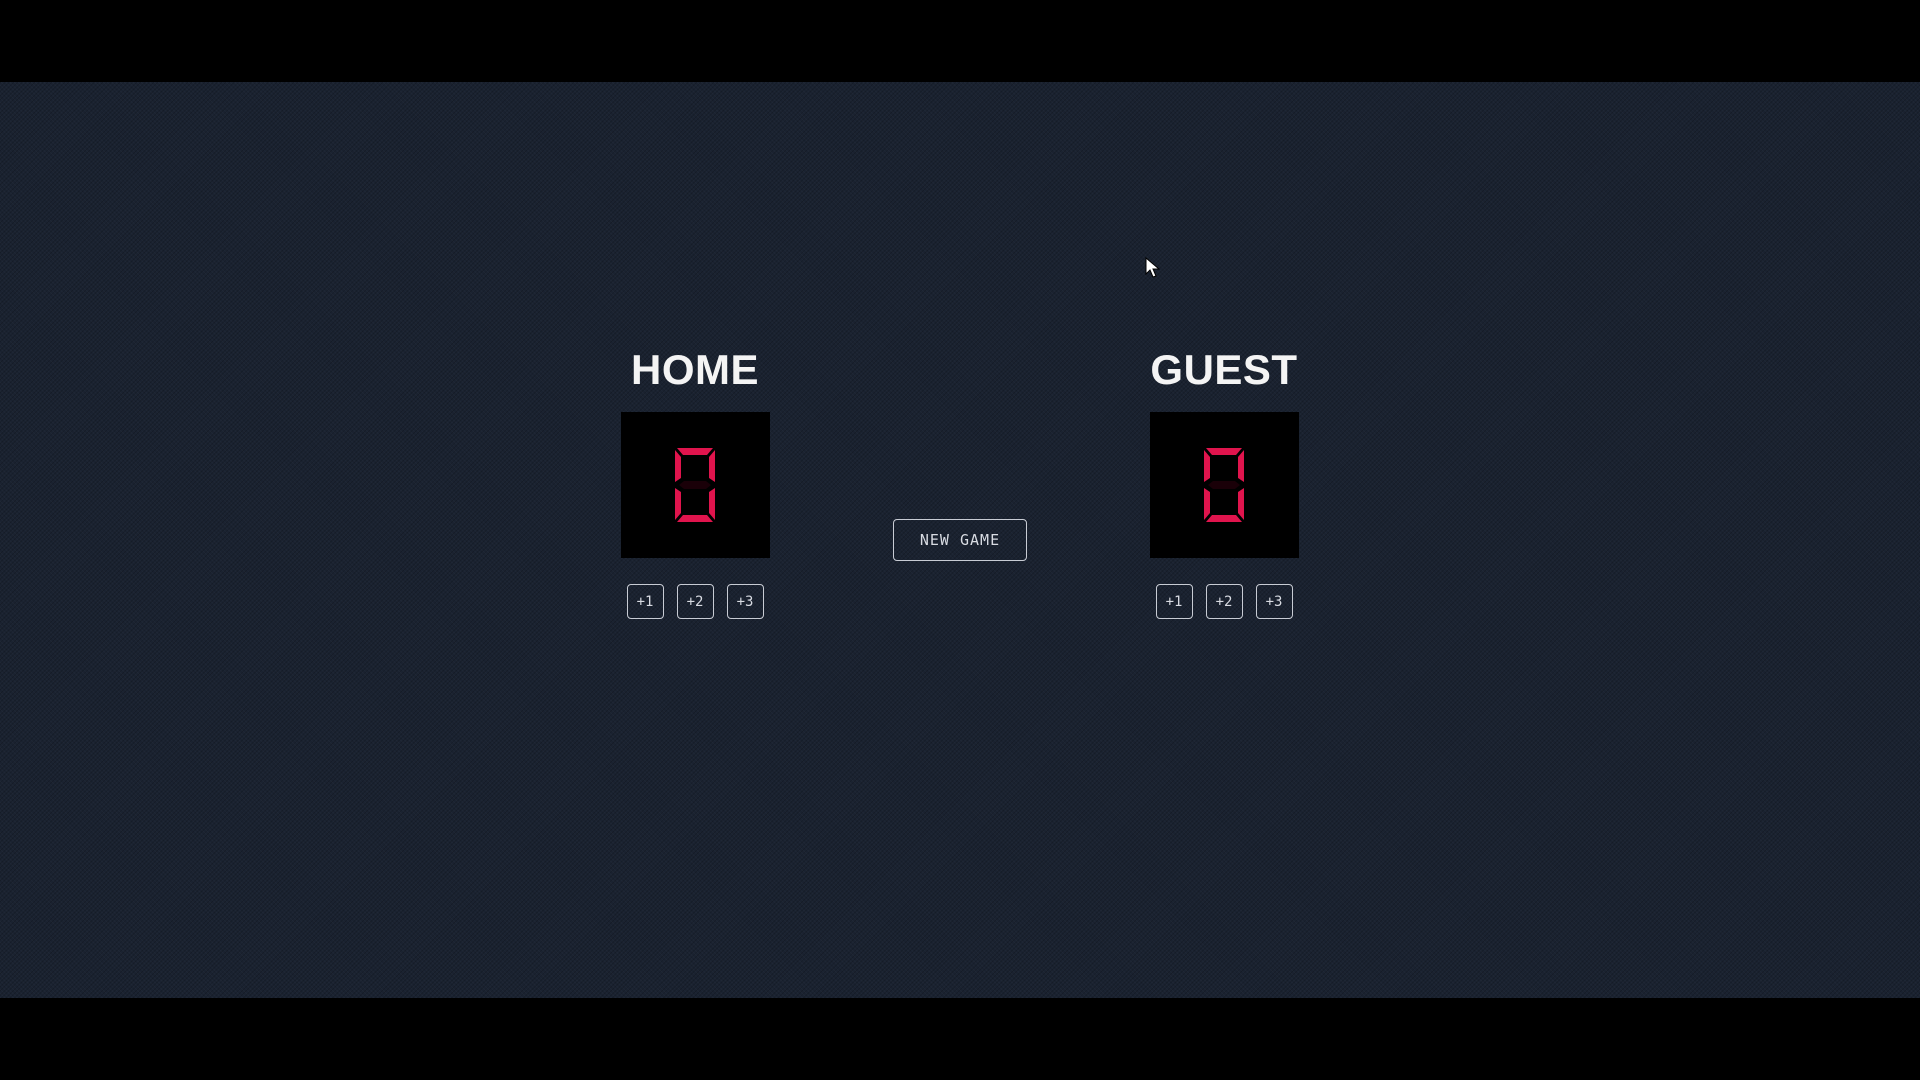 The image size is (1920, 1080). I want to click on guest-title: GUEST, so click(1224, 369).